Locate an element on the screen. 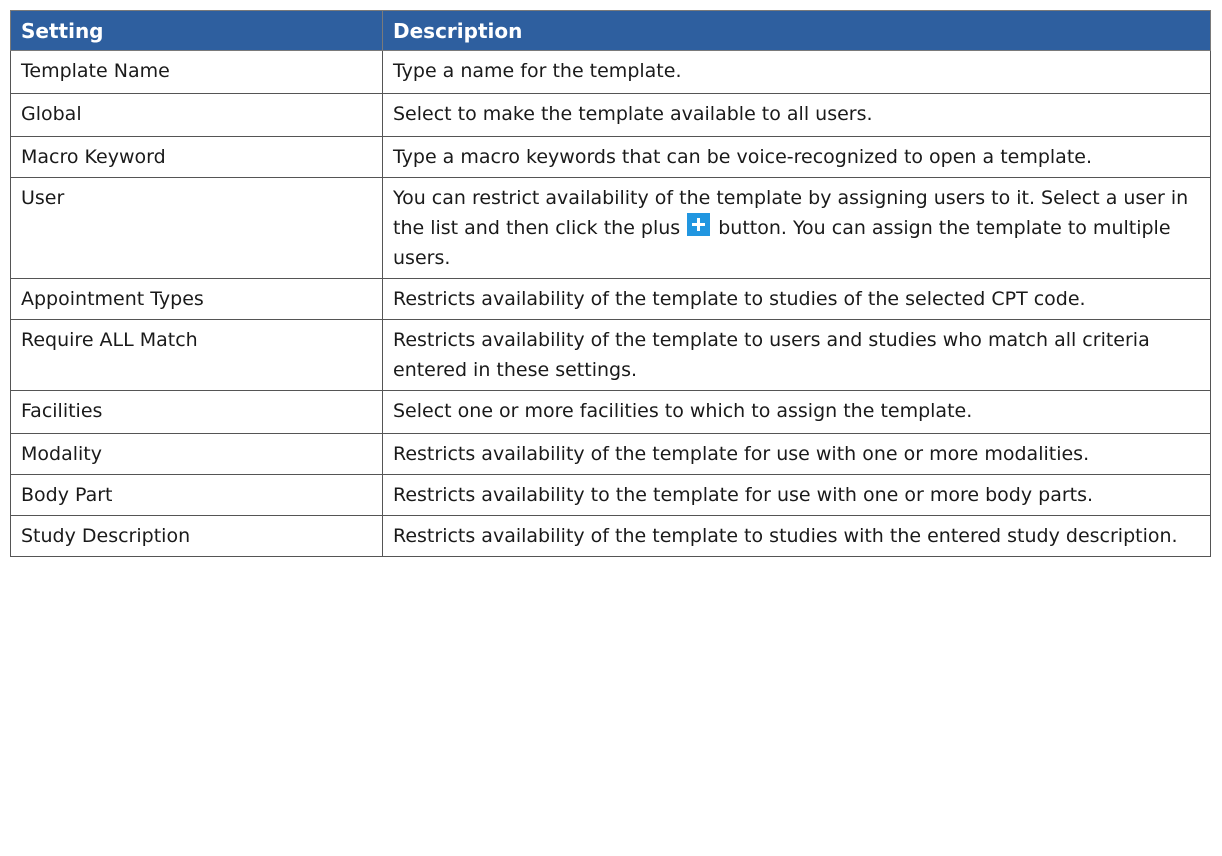  setting-cell: Appointment Types is located at coordinates (196, 299).